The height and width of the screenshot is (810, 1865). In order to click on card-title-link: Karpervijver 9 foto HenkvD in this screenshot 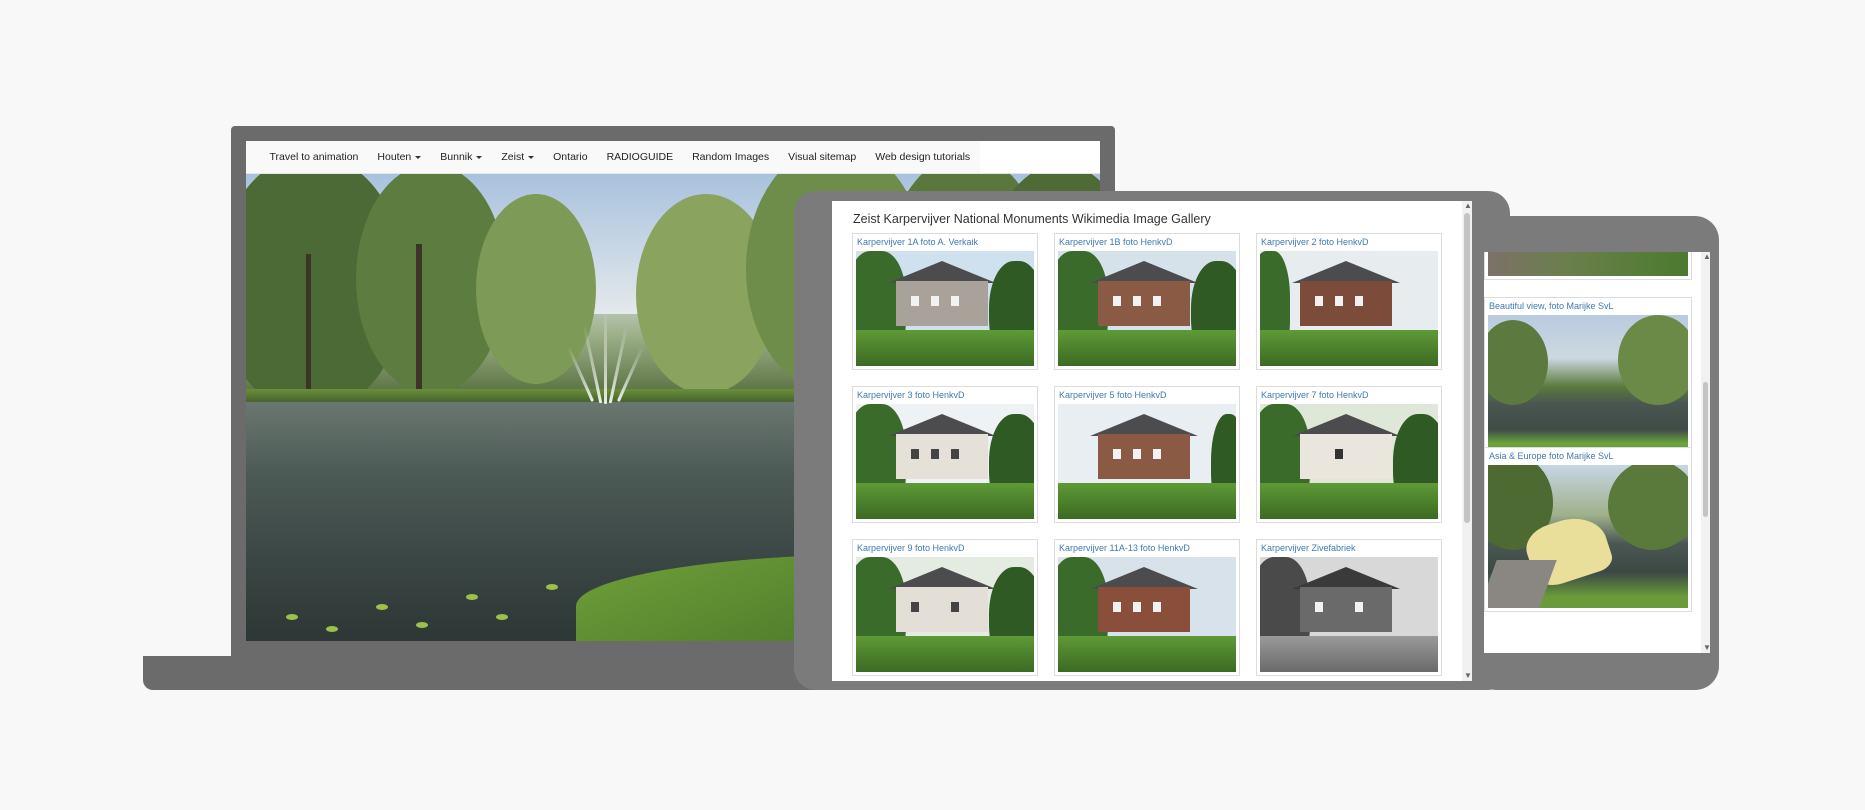, I will do `click(945, 548)`.